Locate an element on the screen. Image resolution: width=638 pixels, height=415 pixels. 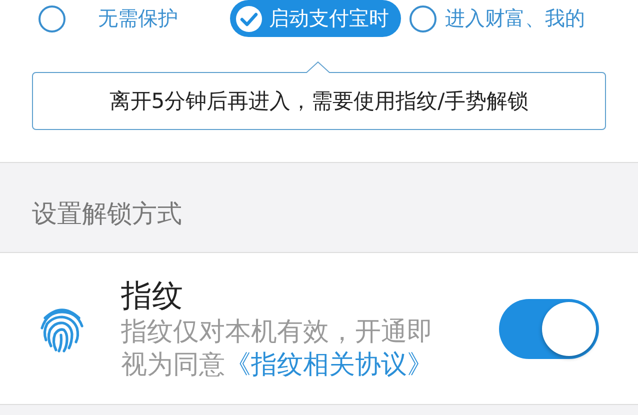
item-description: 指纹仅对本机有效，开通即视为同意《指纹相关协议》 is located at coordinates (277, 349).